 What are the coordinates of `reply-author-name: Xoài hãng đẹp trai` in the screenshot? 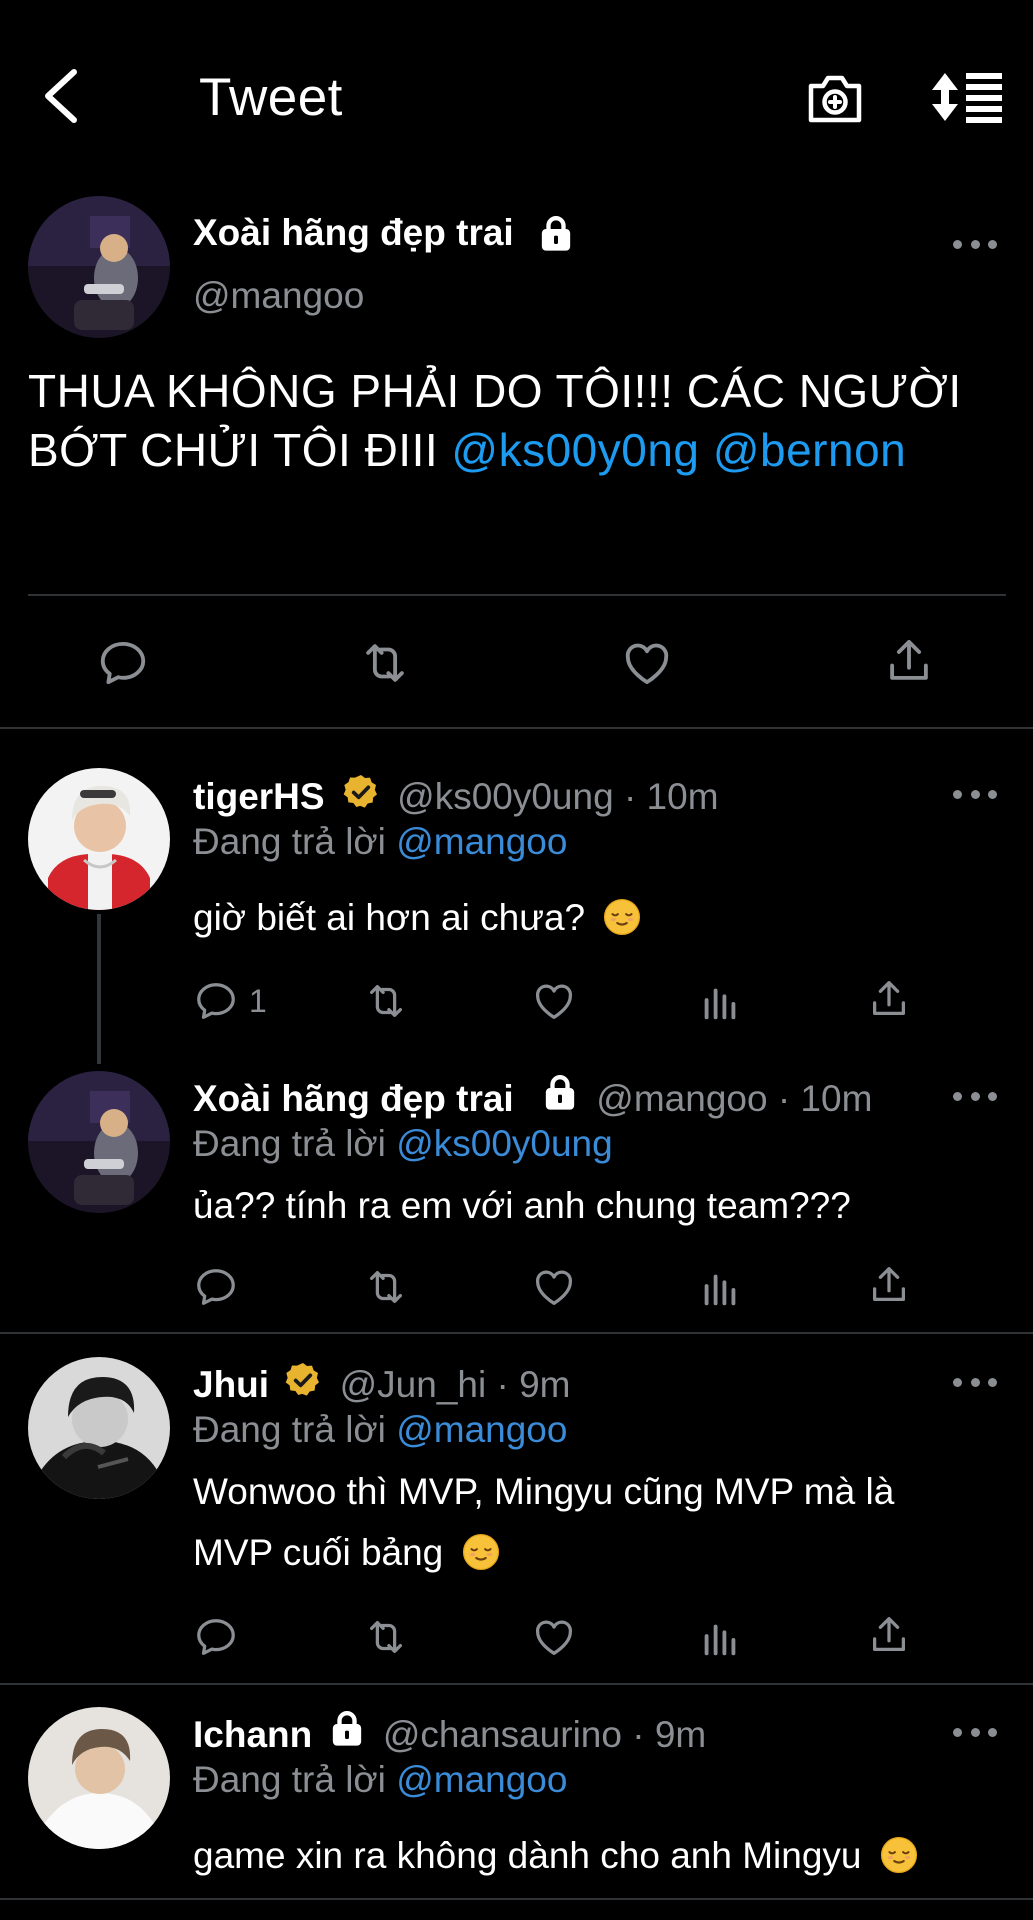 It's located at (353, 1098).